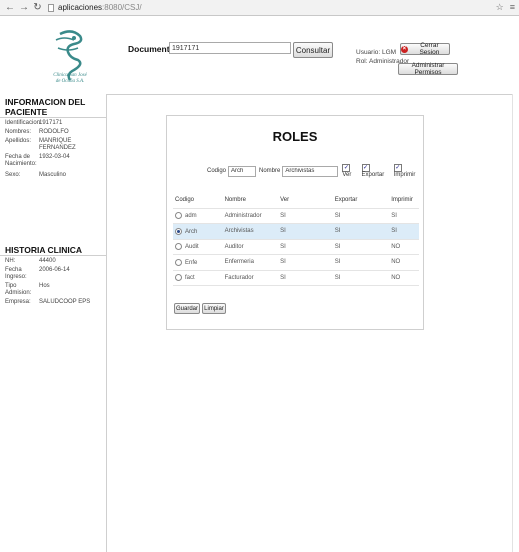 The height and width of the screenshot is (552, 519). I want to click on content-right-border, so click(512, 323).